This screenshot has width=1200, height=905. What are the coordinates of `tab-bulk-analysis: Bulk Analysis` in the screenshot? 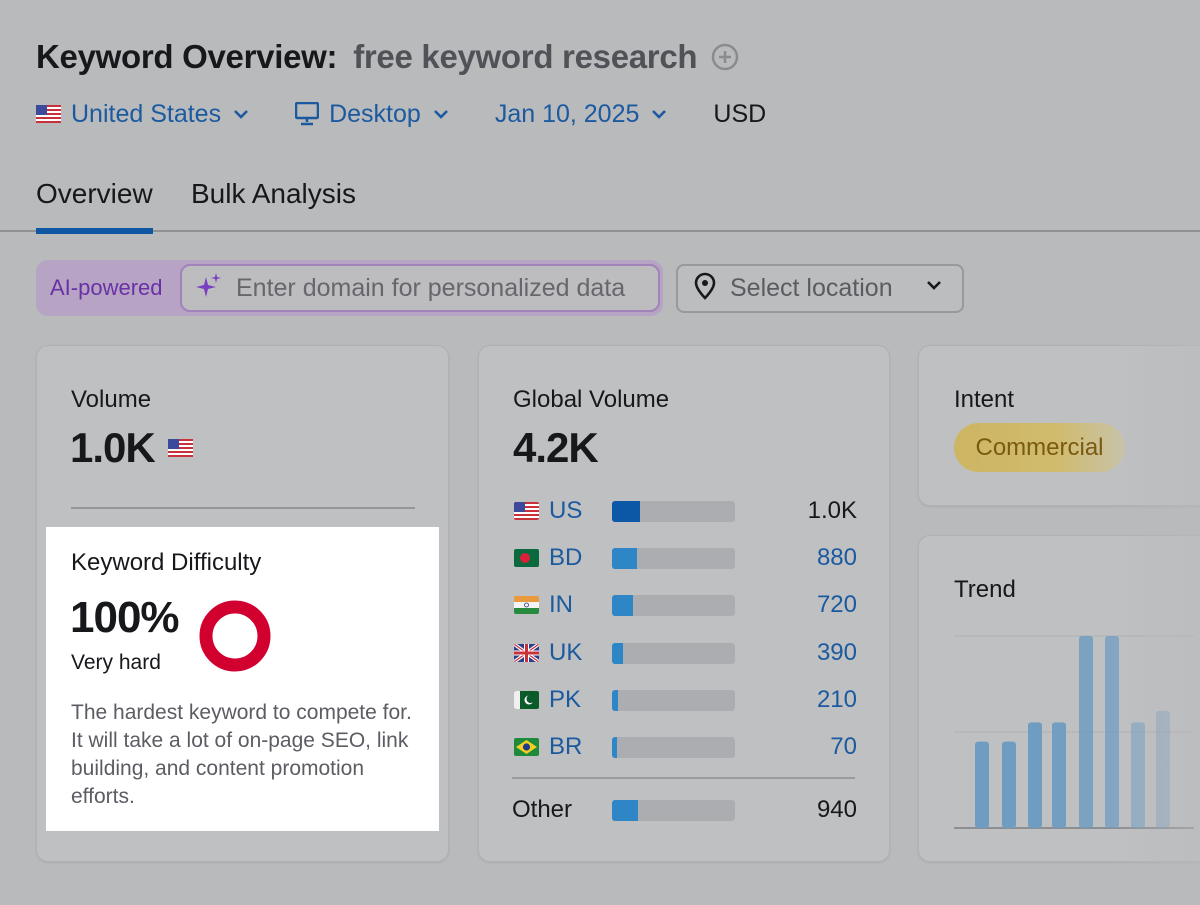 It's located at (273, 194).